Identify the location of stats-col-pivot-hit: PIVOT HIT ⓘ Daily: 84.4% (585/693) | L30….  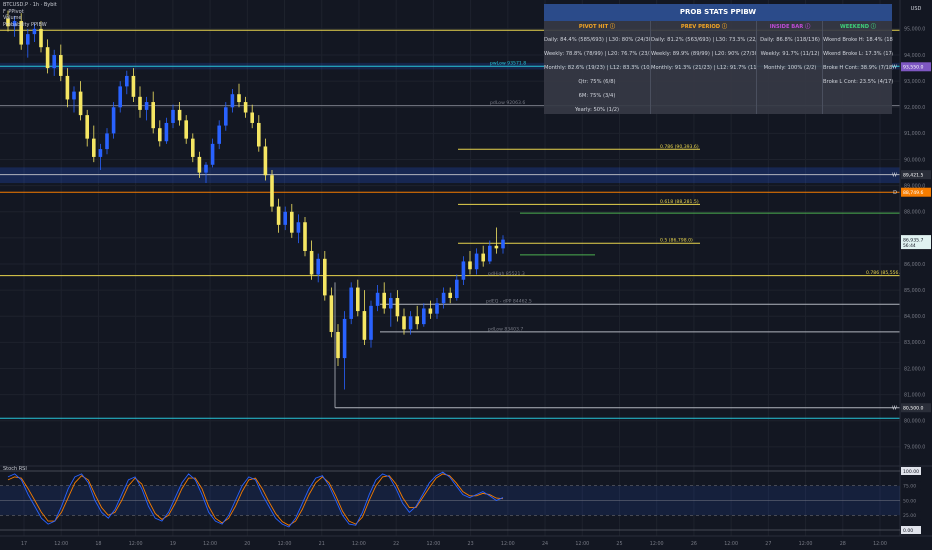
(597, 67).